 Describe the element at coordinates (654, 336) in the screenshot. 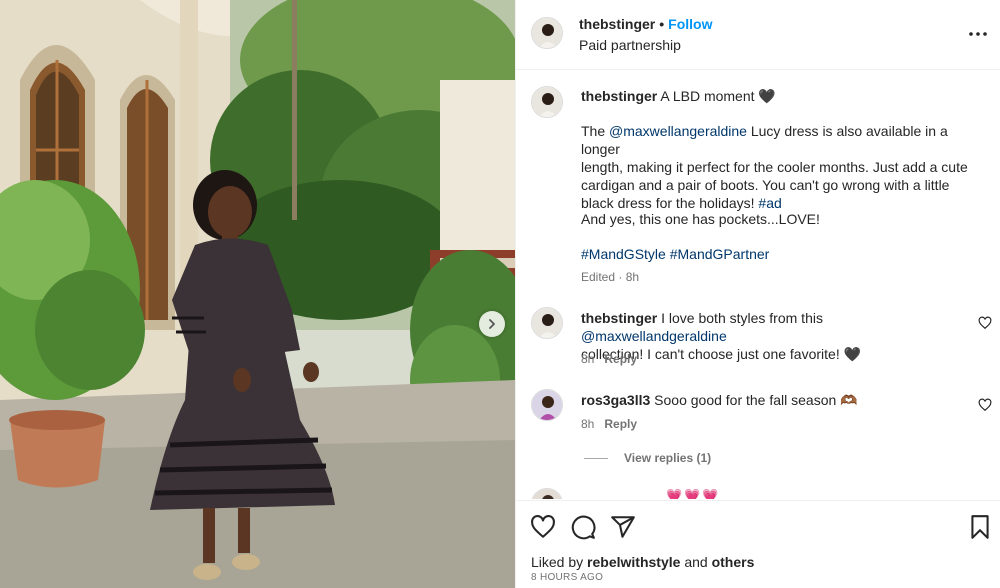

I see `comment-mention: @maxwellandgeraldine` at that location.